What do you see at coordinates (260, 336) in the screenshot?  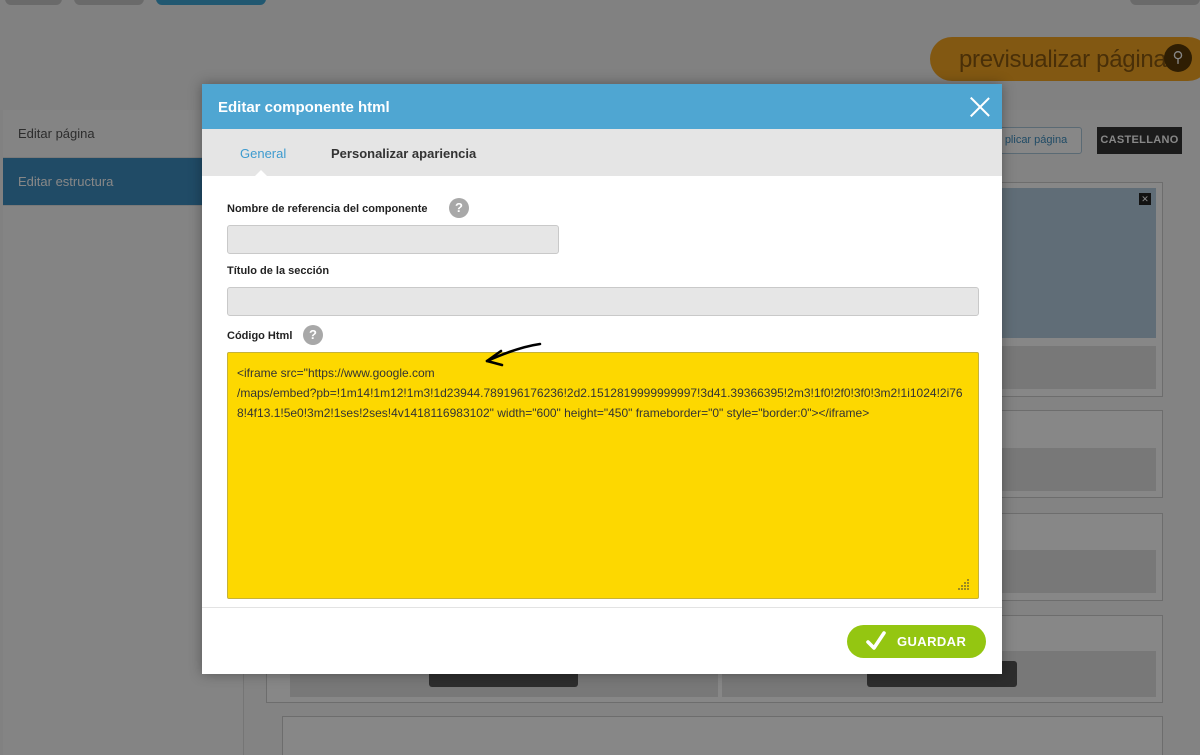 I see `html-code-label: Código Html` at bounding box center [260, 336].